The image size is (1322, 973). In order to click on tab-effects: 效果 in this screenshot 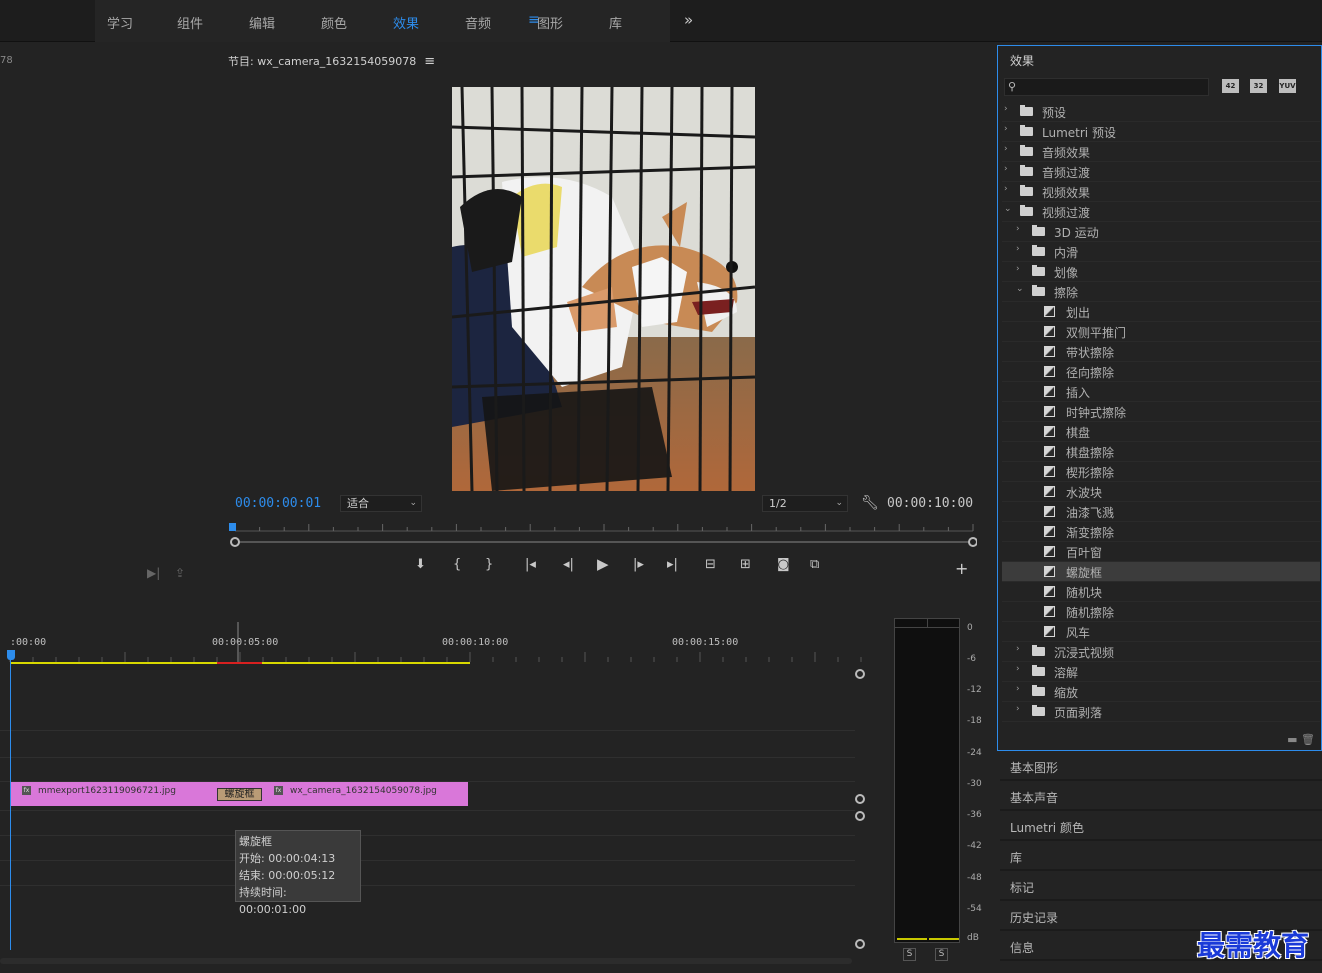, I will do `click(406, 22)`.